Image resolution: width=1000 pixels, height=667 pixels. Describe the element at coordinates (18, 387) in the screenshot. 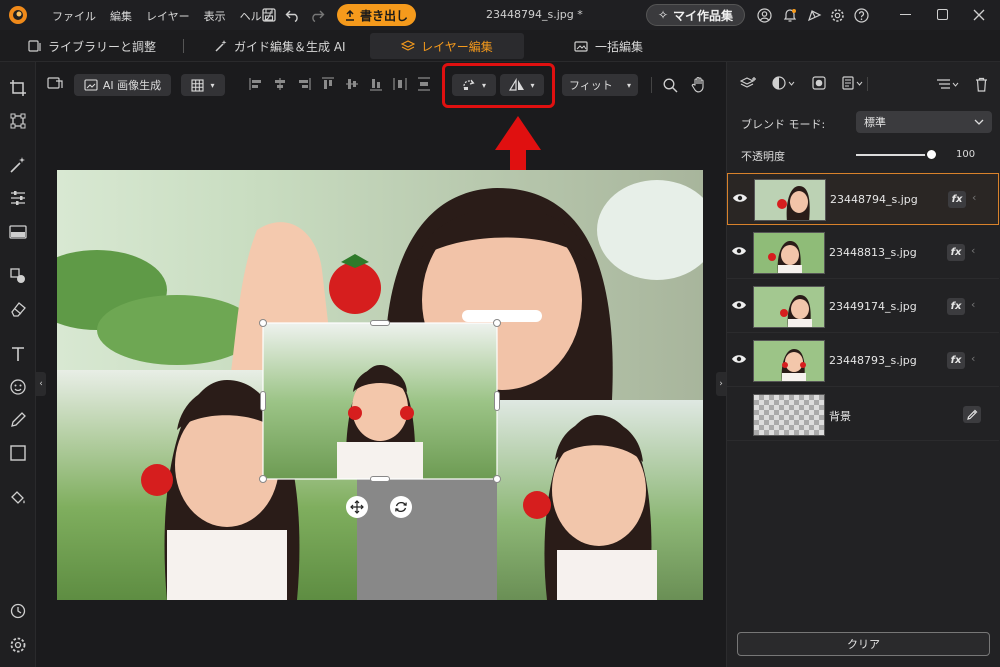

I see `sticker-tool-icon` at that location.